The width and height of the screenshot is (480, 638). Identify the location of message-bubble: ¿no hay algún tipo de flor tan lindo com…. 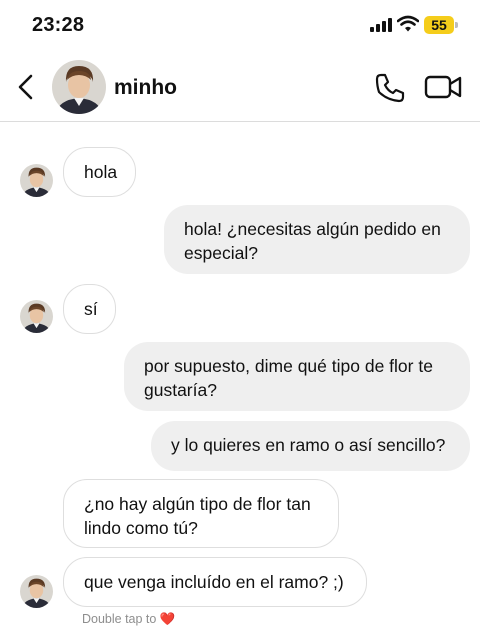
(201, 513).